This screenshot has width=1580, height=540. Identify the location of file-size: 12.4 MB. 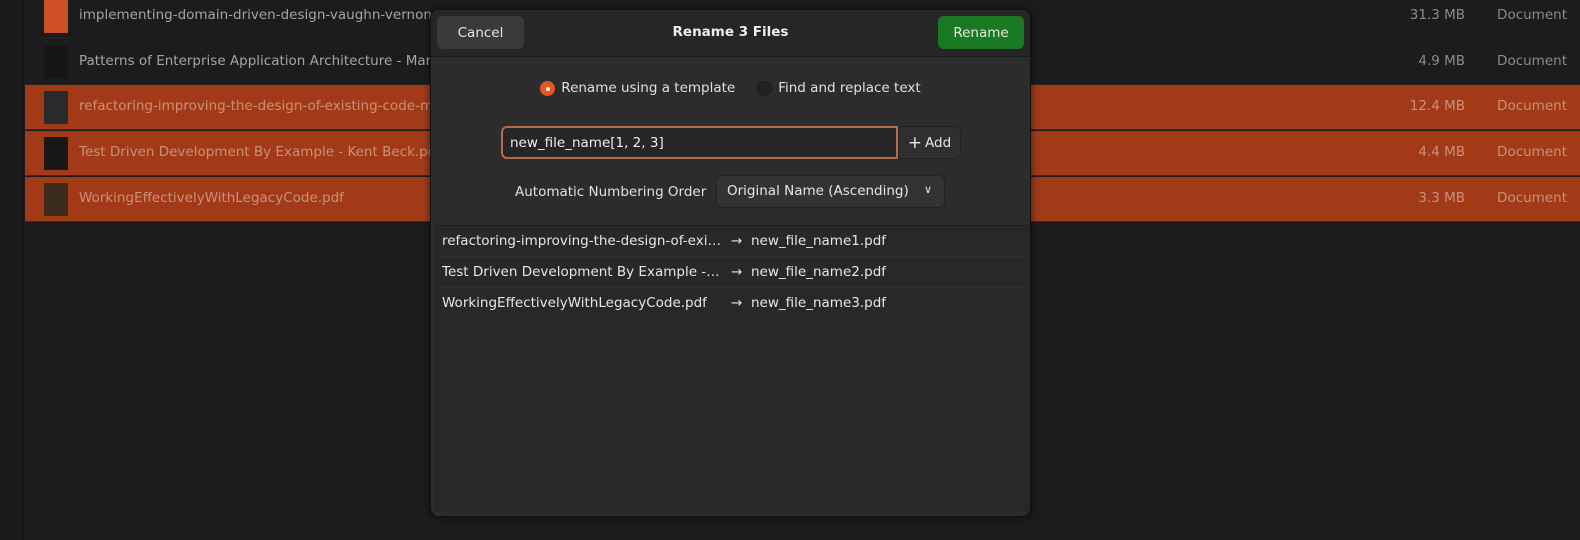
(1437, 106).